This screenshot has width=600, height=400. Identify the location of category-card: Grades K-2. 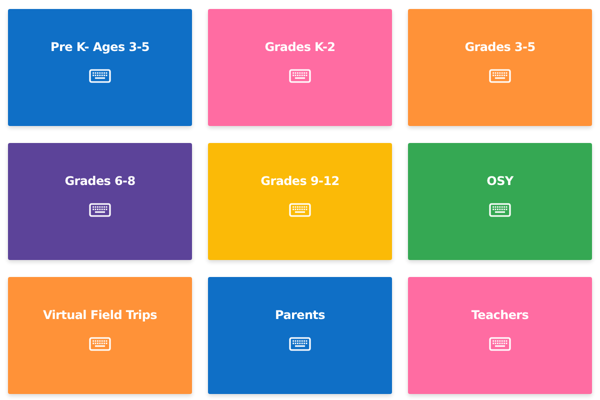
(300, 67).